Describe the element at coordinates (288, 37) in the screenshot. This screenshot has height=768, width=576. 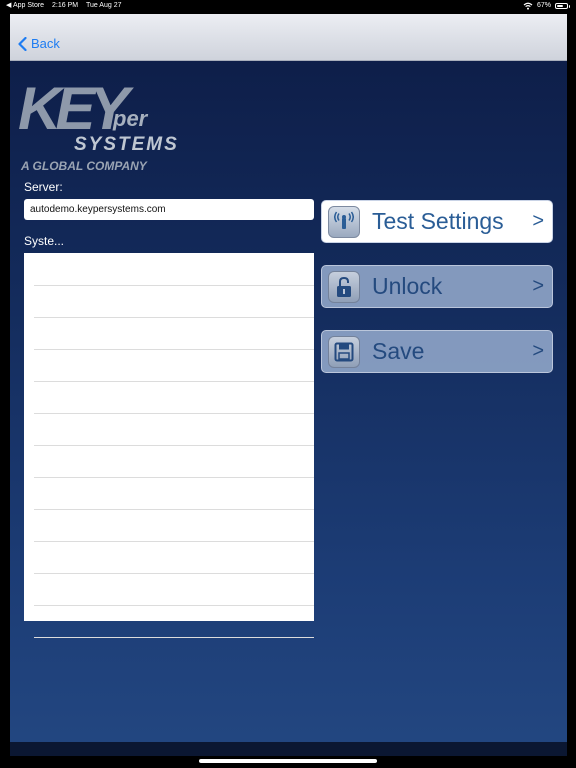
I see `navigation-bar: Back` at that location.